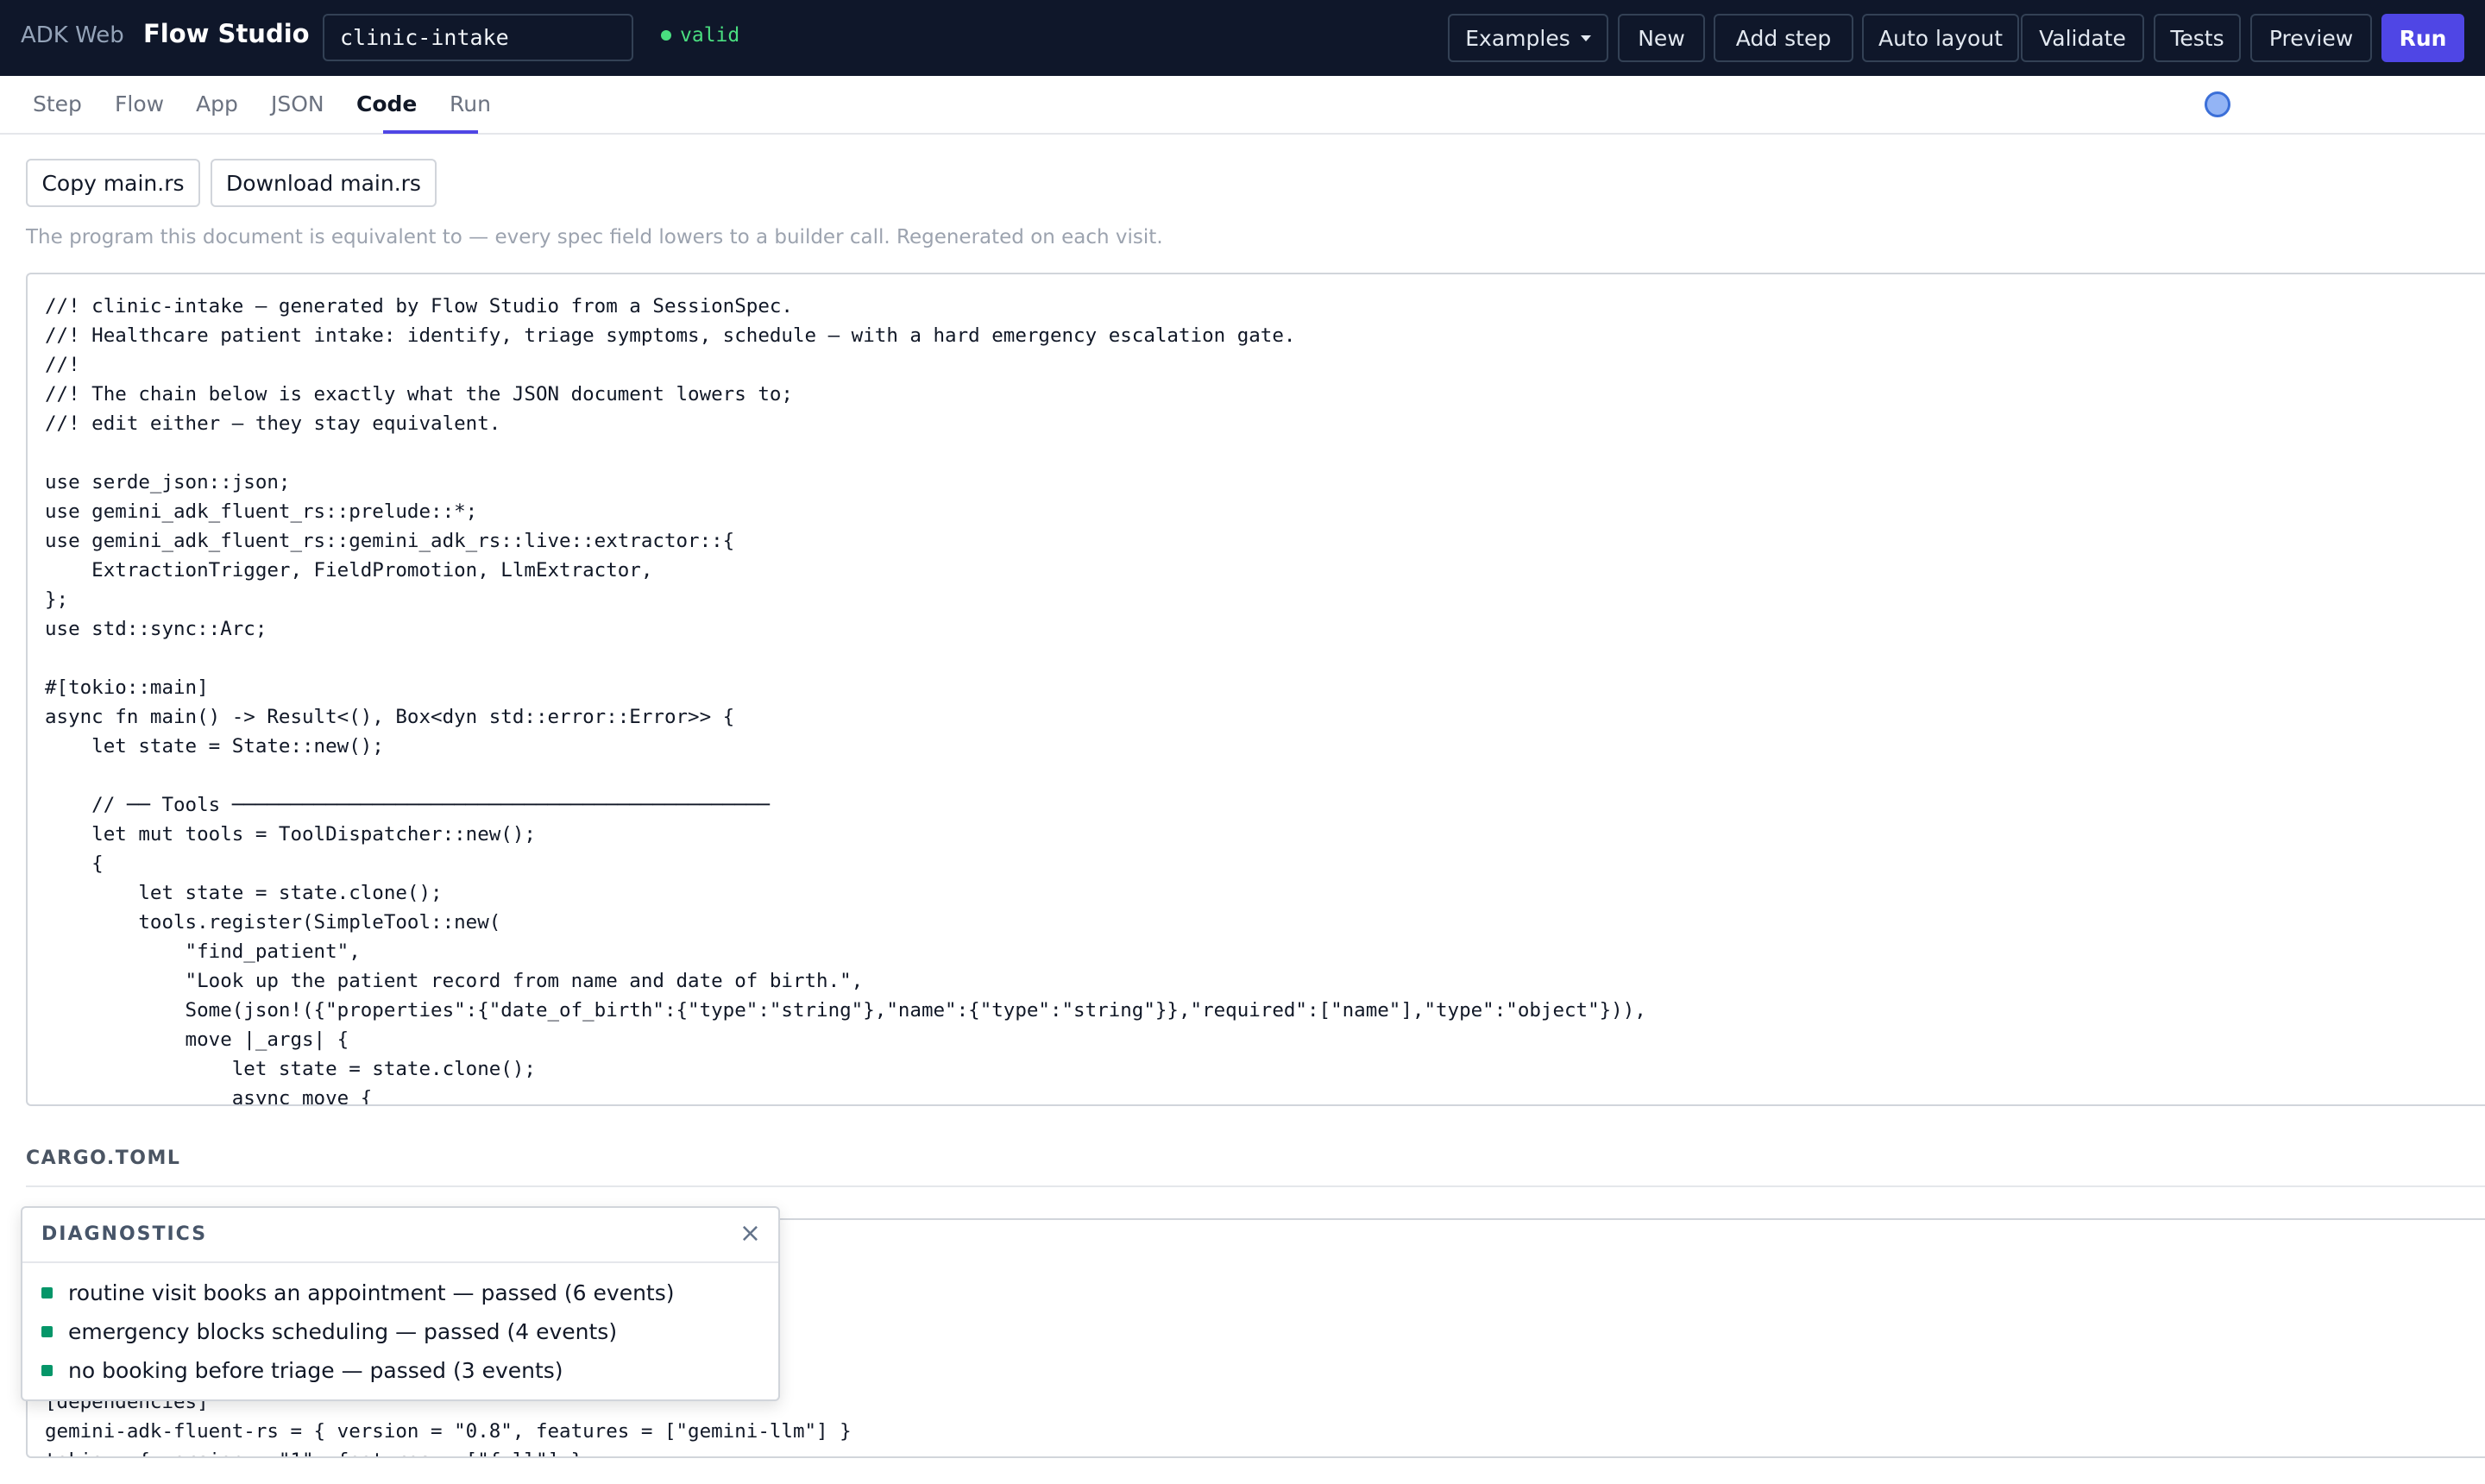 Image resolution: width=2485 pixels, height=1484 pixels. Describe the element at coordinates (1783, 38) in the screenshot. I see `add-step-button: Add step` at that location.